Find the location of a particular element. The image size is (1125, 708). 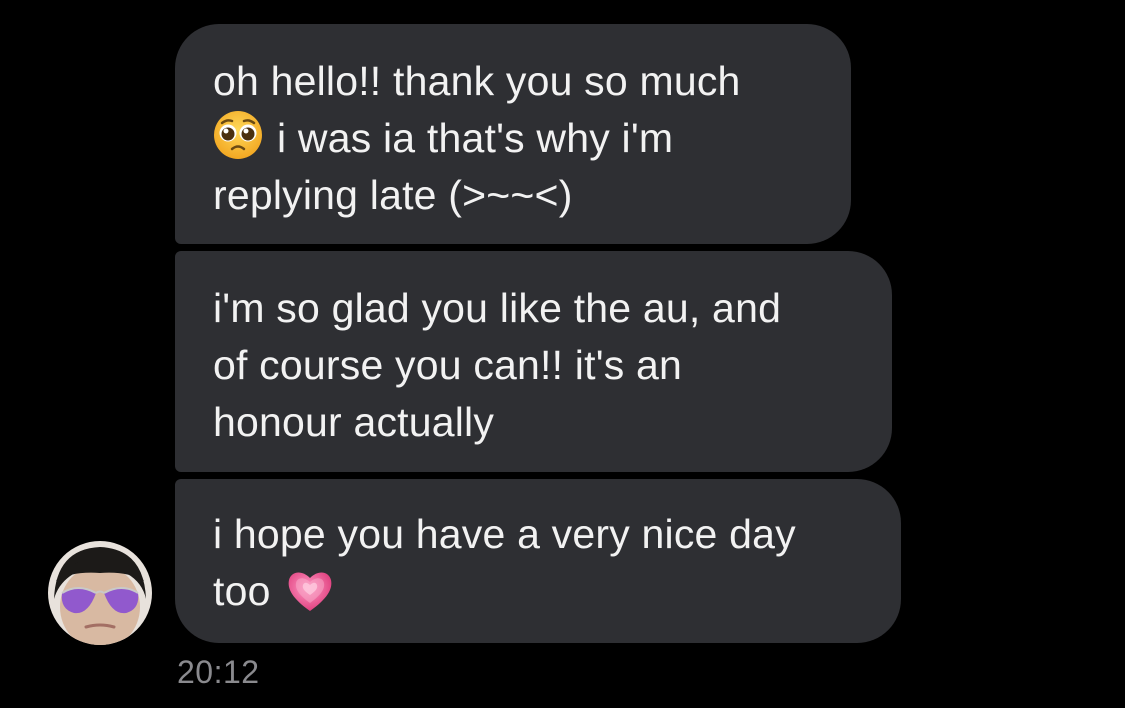

message-line: oh hello!! thank you so much is located at coordinates (477, 81).